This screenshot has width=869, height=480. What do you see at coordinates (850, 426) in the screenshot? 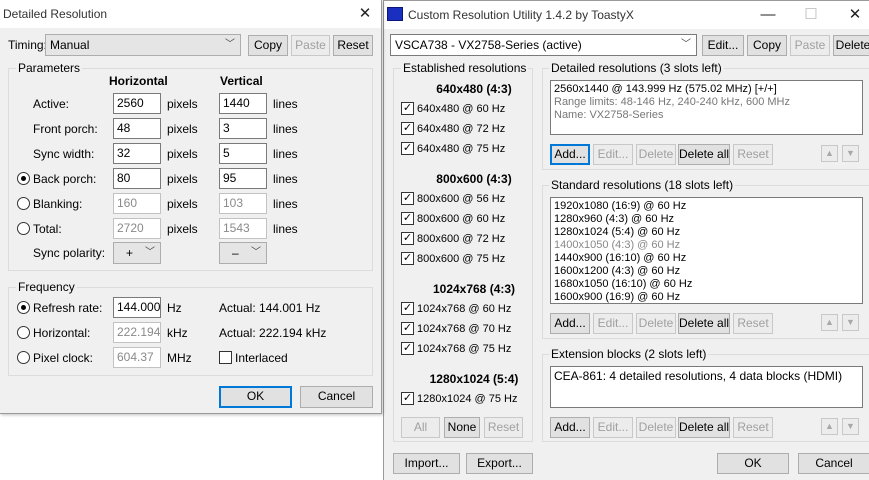
I see `extension-down-arrow-icon: ▼` at bounding box center [850, 426].